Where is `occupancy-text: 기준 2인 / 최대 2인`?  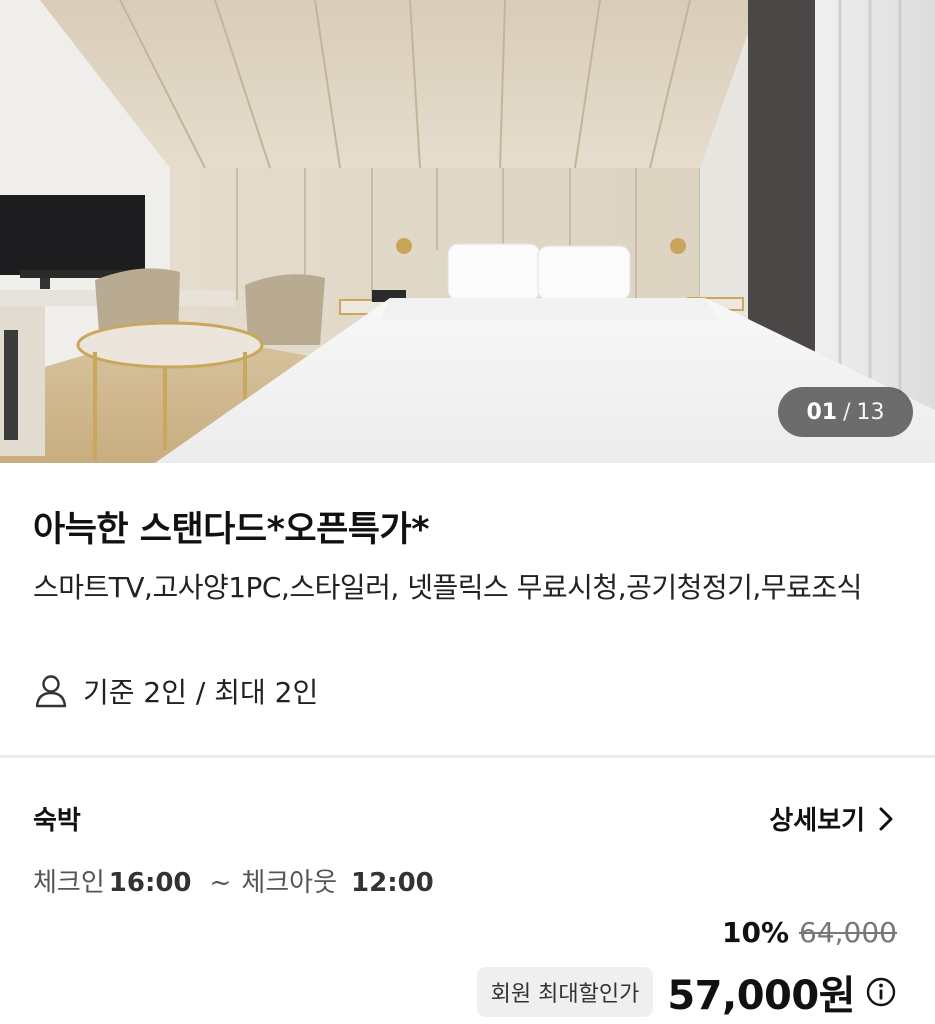
occupancy-text: 기준 2인 / 최대 2인 is located at coordinates (201, 692).